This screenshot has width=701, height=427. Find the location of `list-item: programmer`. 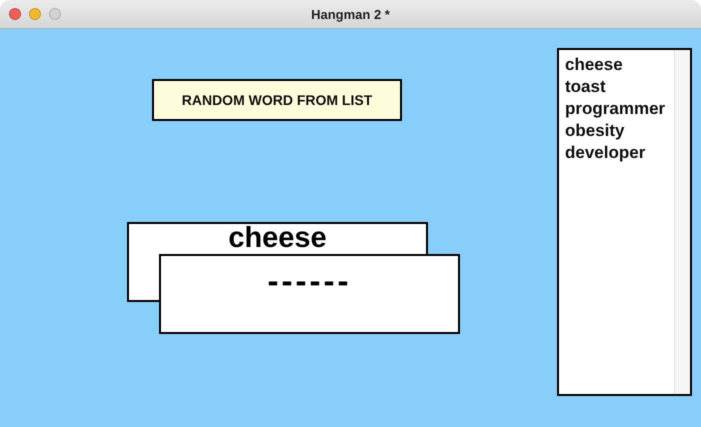

list-item: programmer is located at coordinates (619, 109).